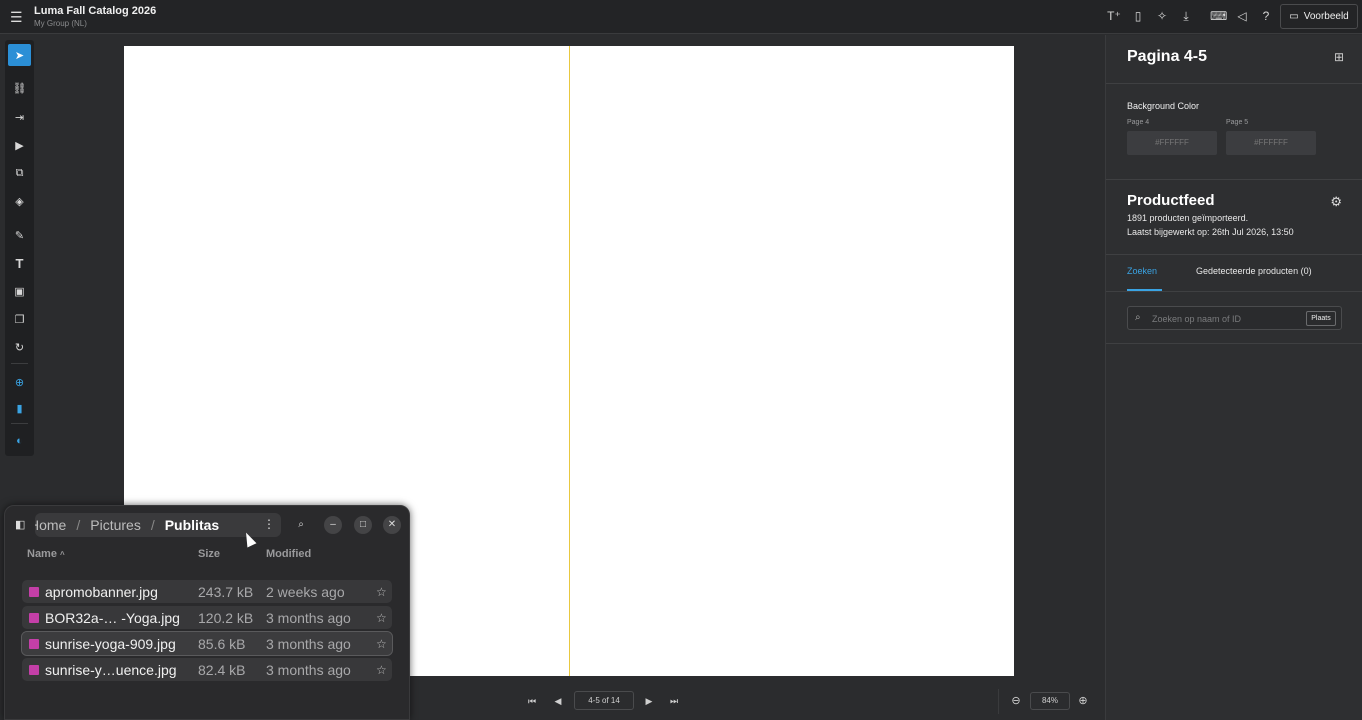 Image resolution: width=1362 pixels, height=720 pixels. Describe the element at coordinates (115, 525) in the screenshot. I see `breadcrumb-pictures: Pictures` at that location.